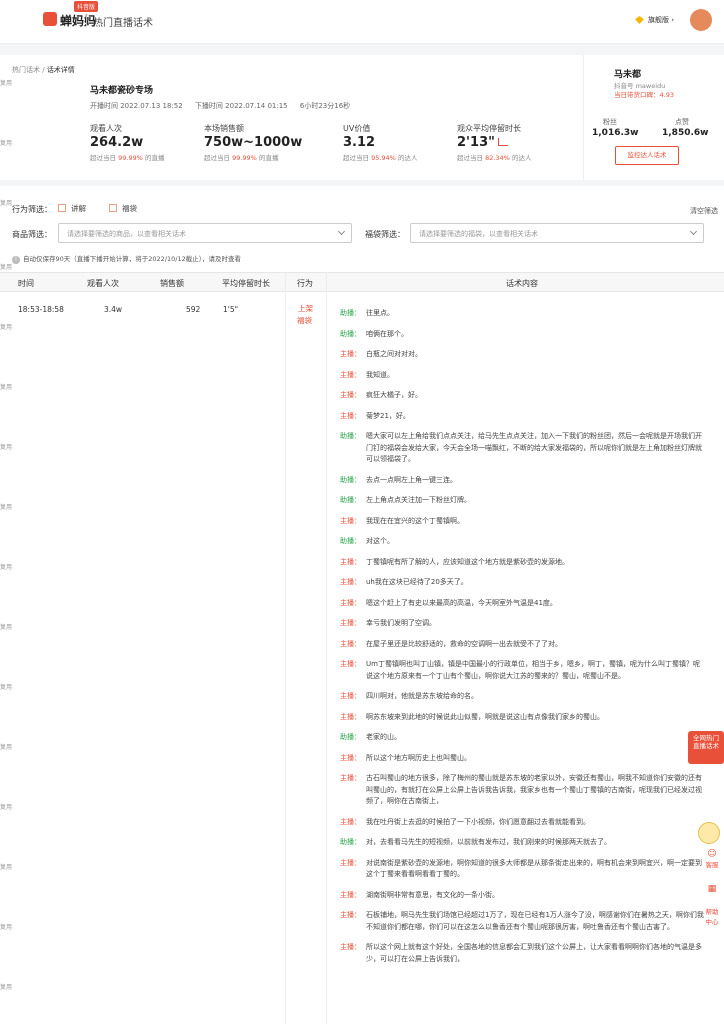 The width and height of the screenshot is (724, 1024). Describe the element at coordinates (709, 833) in the screenshot. I see `mascot-icon` at that location.